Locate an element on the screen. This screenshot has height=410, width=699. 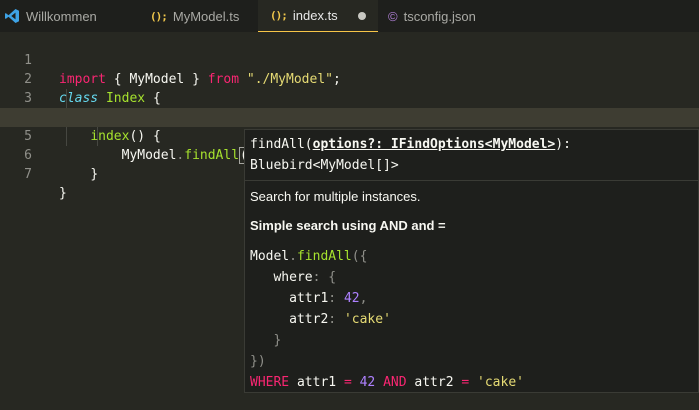
active-parameter: options?: IFindOptions<MyModel> is located at coordinates (434, 144).